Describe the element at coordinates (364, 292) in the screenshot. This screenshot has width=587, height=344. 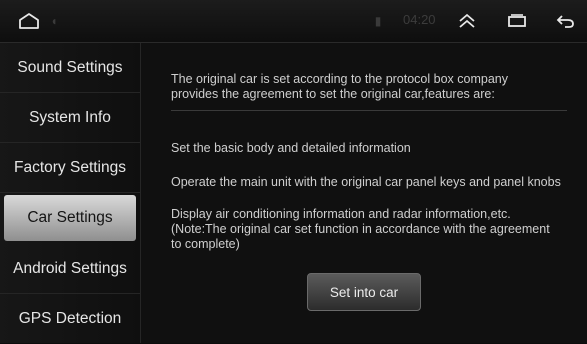
I see `set-into-car-button: Set into car` at that location.